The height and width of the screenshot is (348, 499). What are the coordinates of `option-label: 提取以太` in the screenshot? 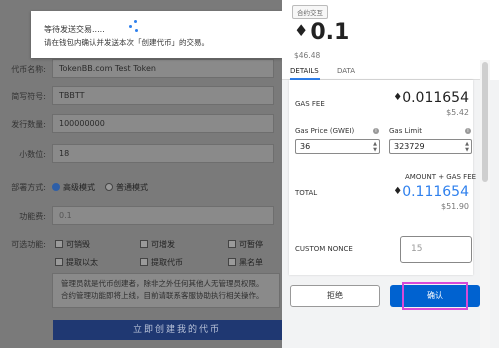 It's located at (82, 262).